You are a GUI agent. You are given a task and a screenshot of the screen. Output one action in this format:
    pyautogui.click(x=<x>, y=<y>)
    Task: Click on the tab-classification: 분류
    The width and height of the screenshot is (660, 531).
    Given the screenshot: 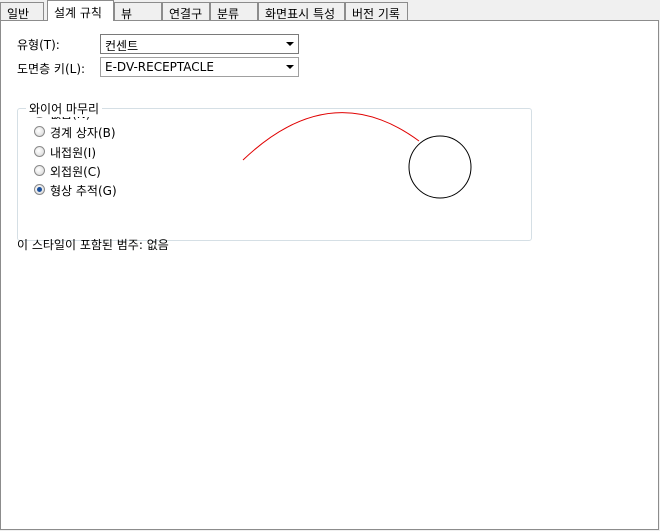 What is the action you would take?
    pyautogui.click(x=234, y=11)
    